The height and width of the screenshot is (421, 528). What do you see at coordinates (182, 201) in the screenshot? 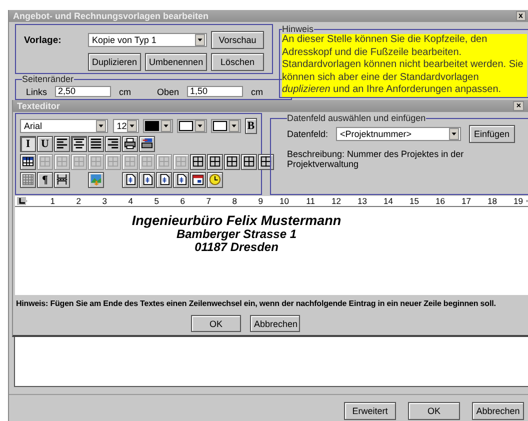
I see `ruler-number: 6` at bounding box center [182, 201].